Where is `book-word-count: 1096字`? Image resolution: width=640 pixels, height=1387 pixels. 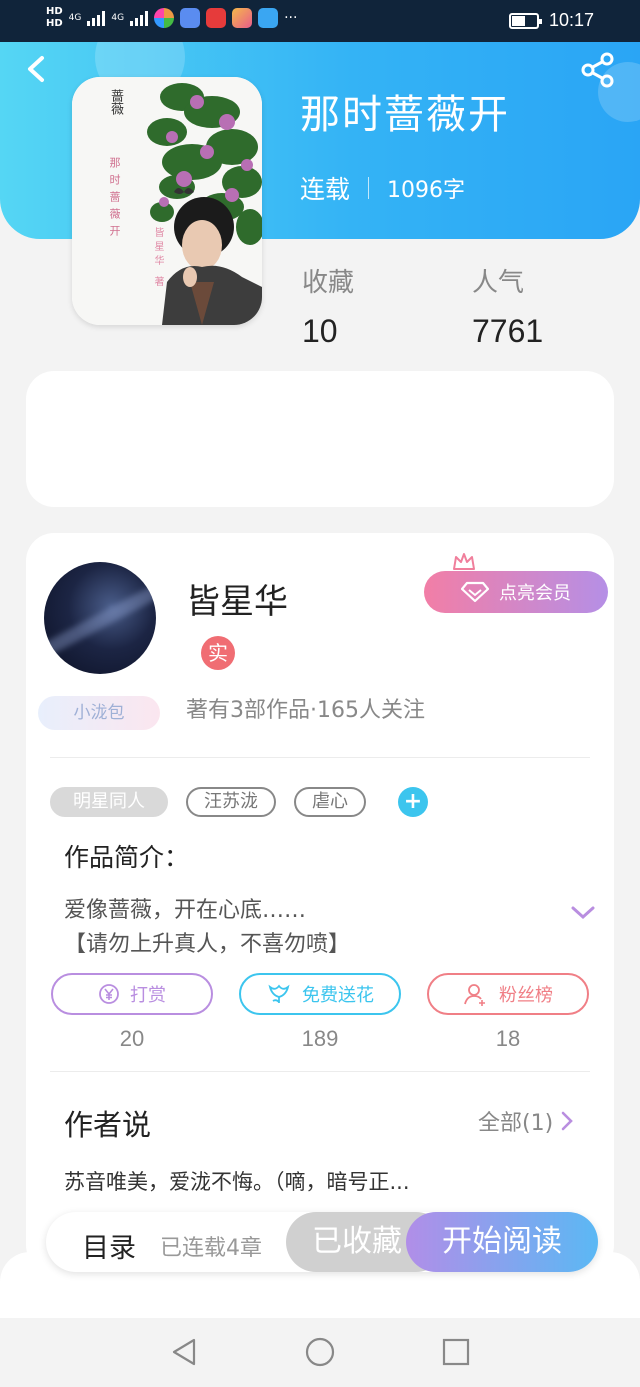
book-word-count: 1096字 is located at coordinates (426, 190).